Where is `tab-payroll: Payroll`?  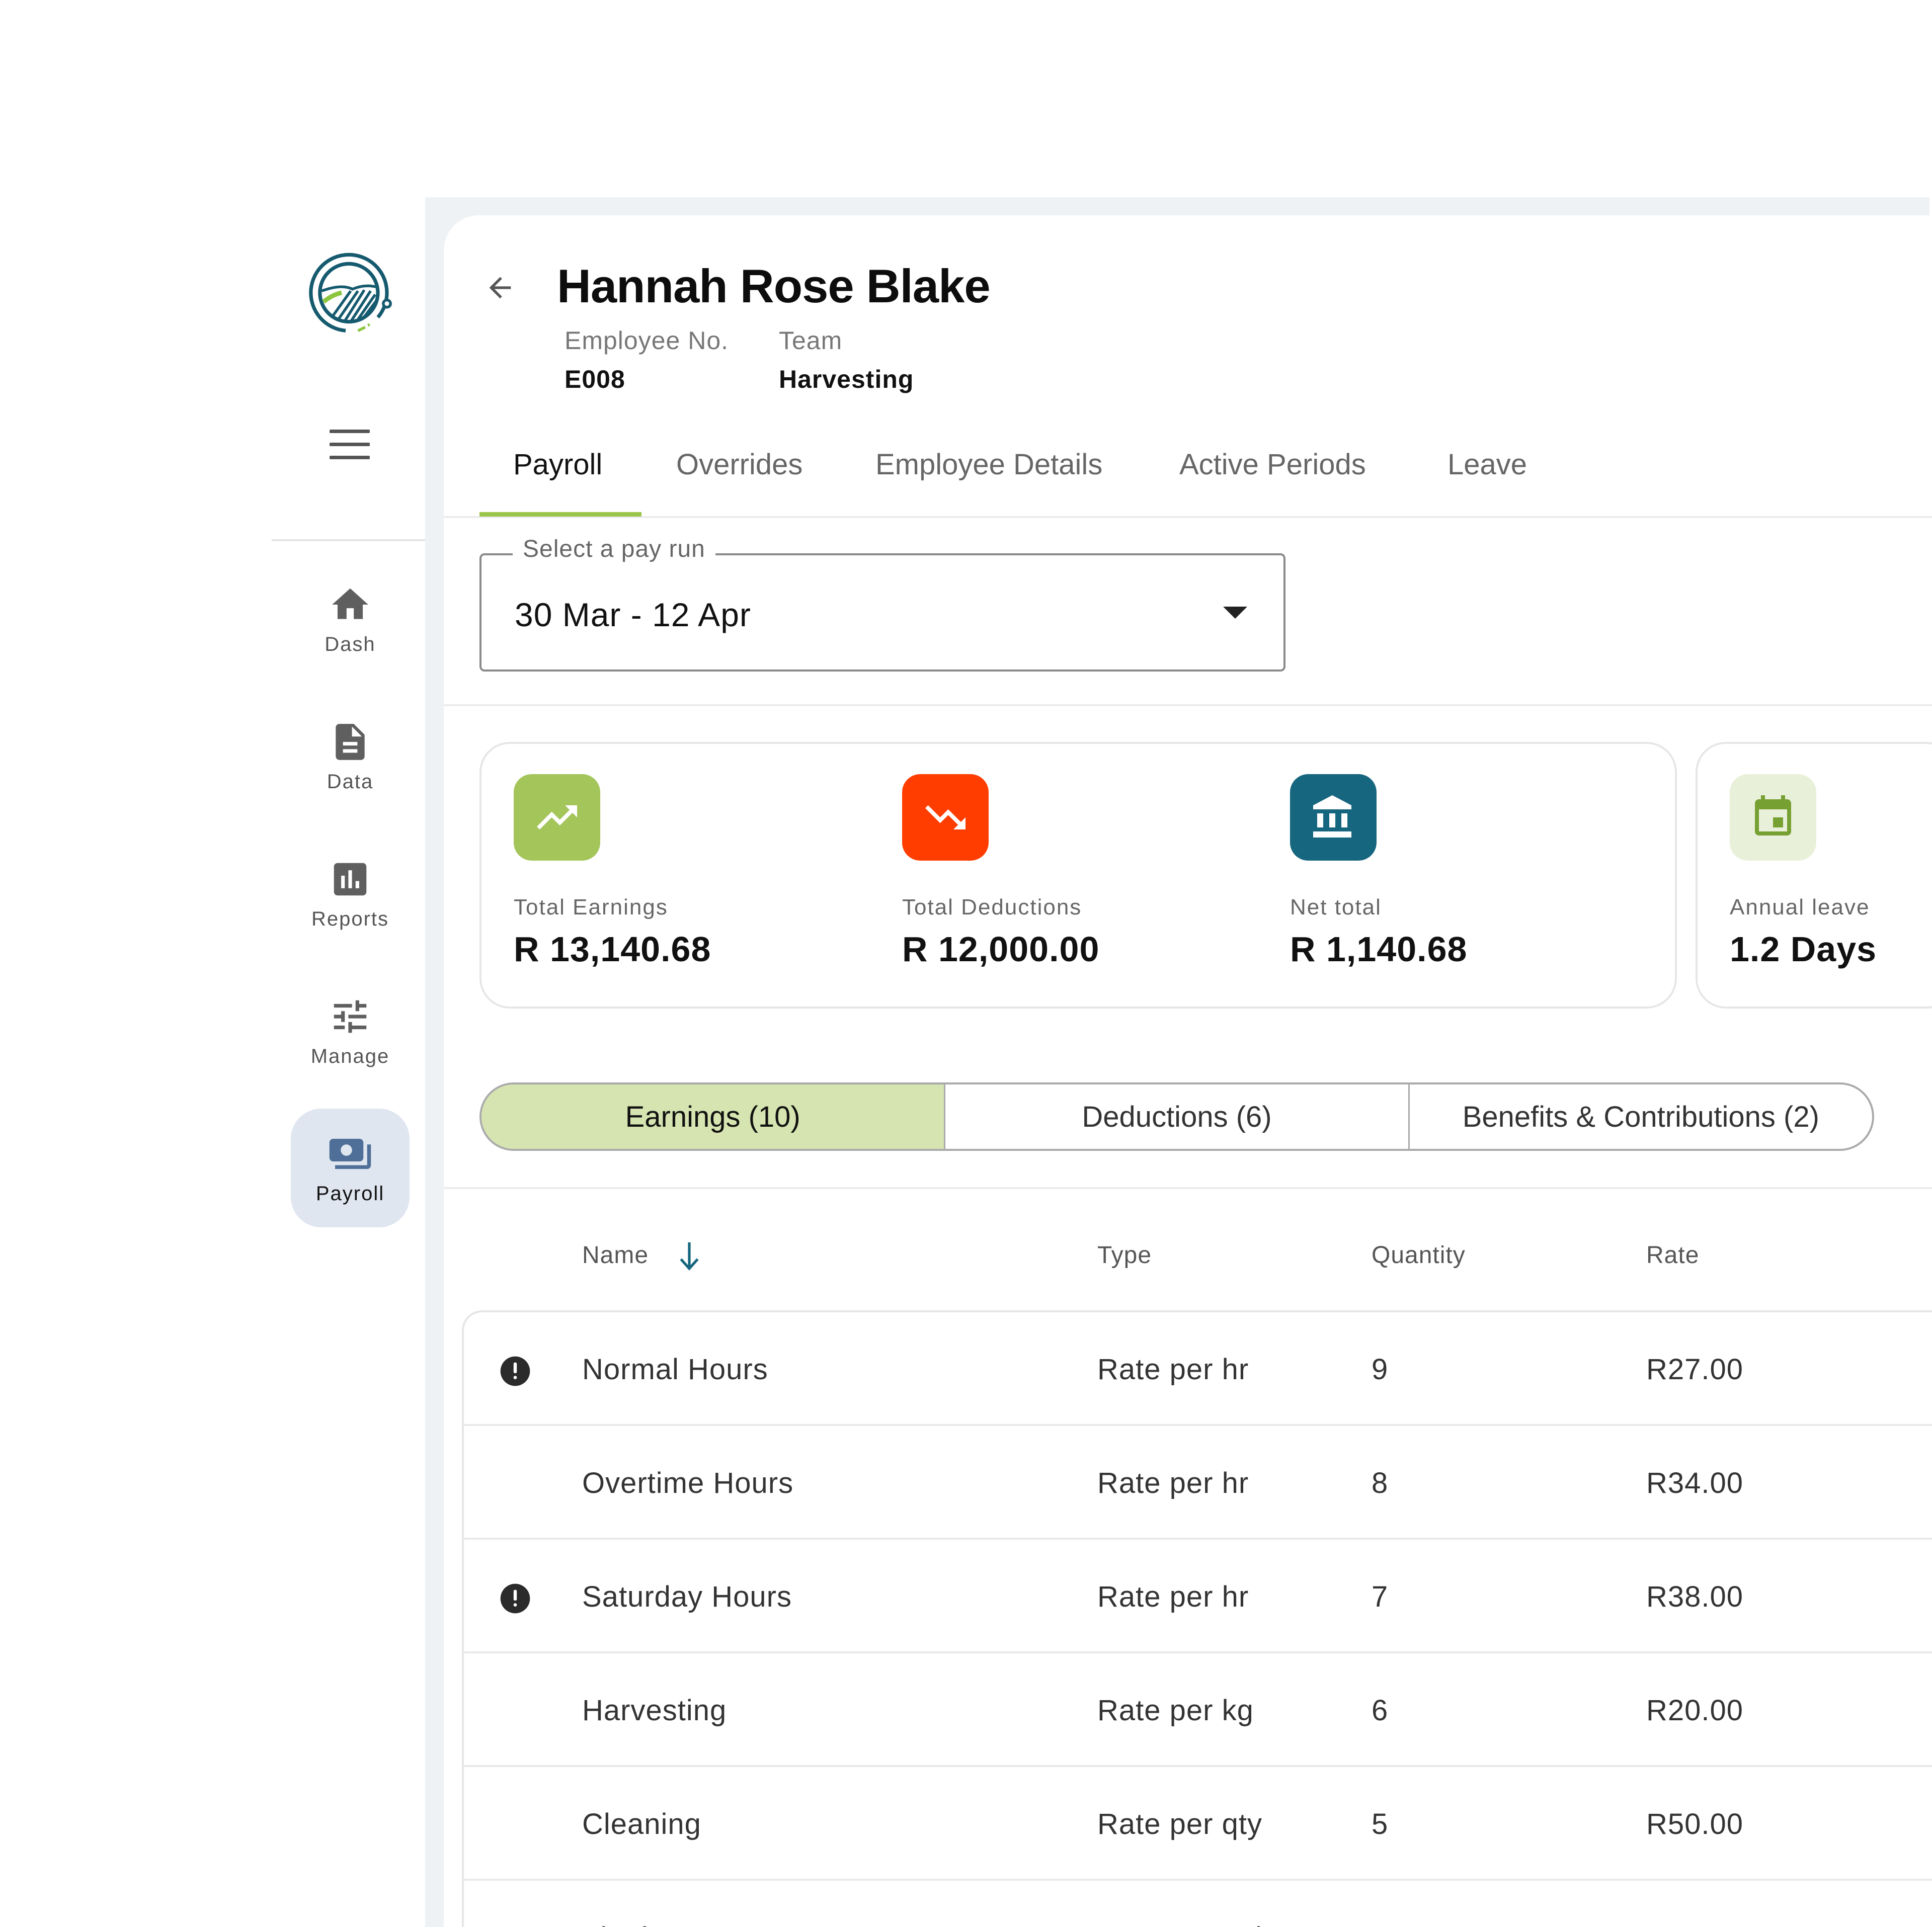
tab-payroll: Payroll is located at coordinates (557, 464).